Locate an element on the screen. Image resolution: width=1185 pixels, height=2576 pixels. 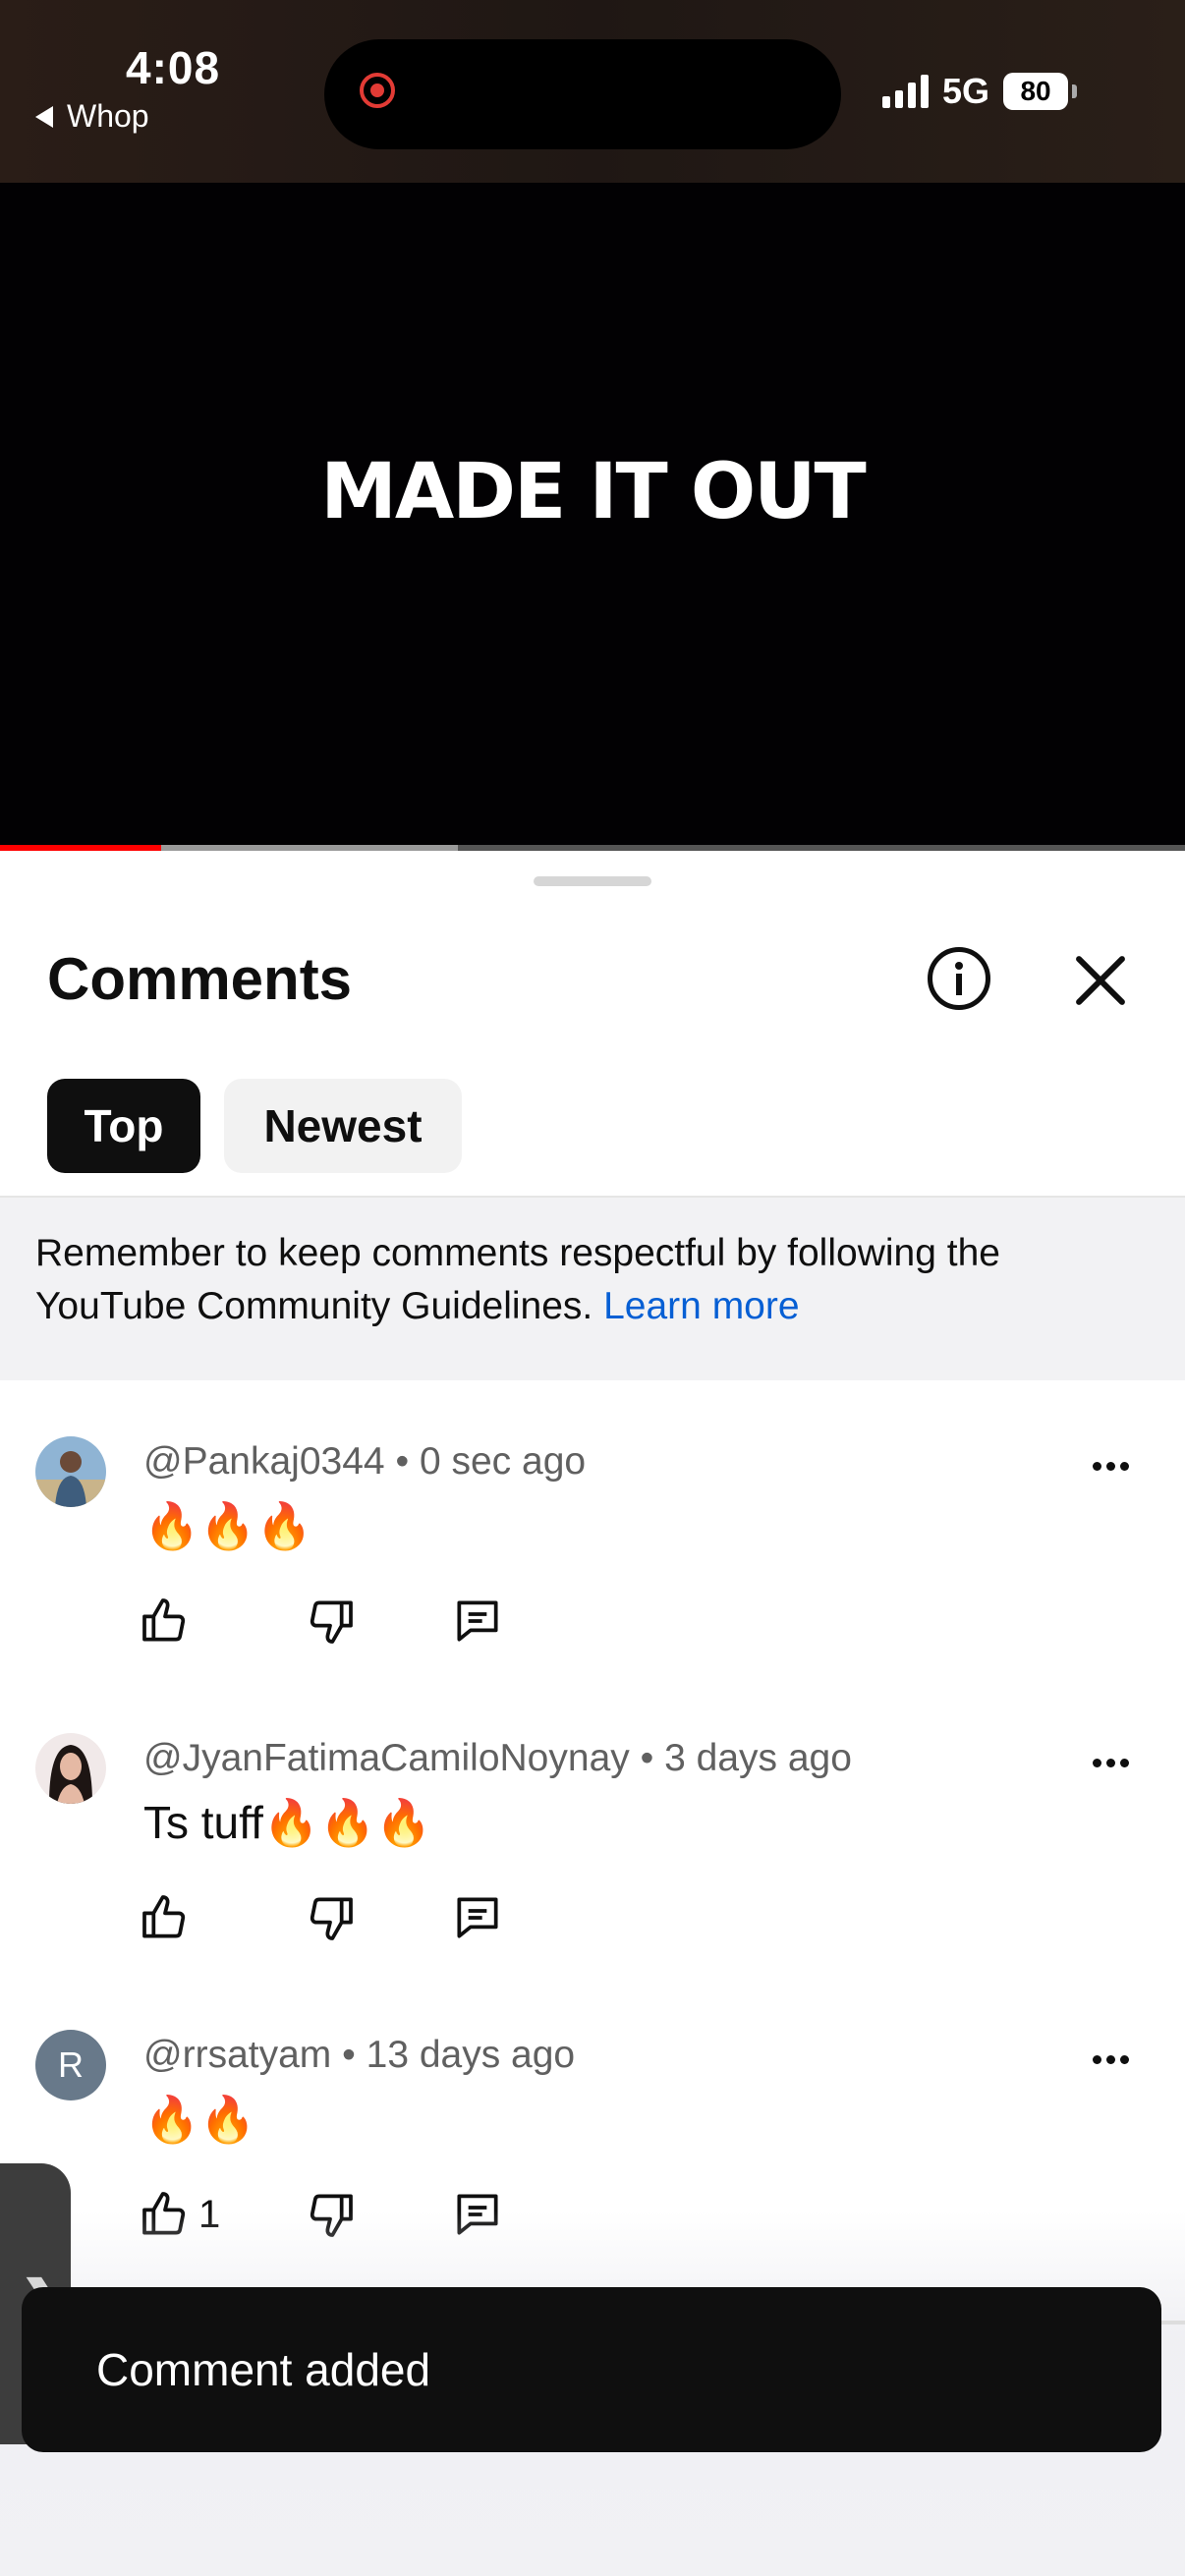
sheet-drag-handle is located at coordinates (592, 881).